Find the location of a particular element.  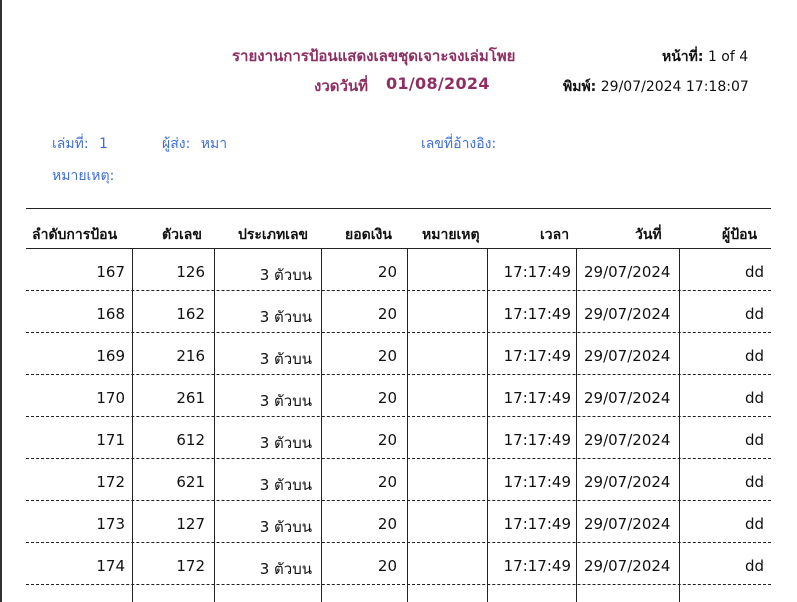

sender-value: หมา is located at coordinates (214, 144).